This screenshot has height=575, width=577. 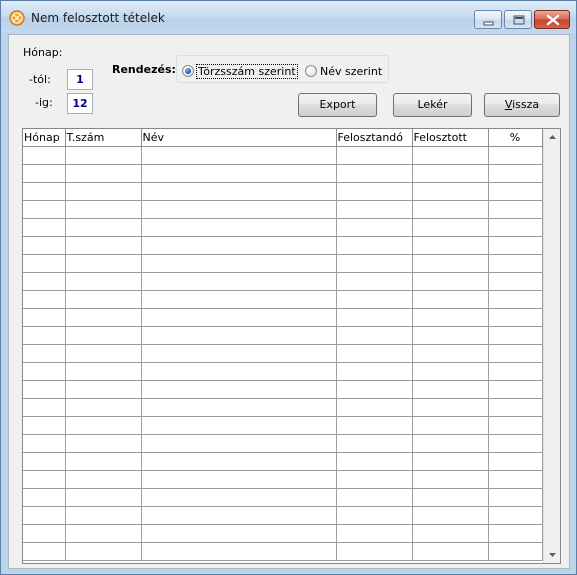 What do you see at coordinates (337, 105) in the screenshot?
I see `export-button: Export` at bounding box center [337, 105].